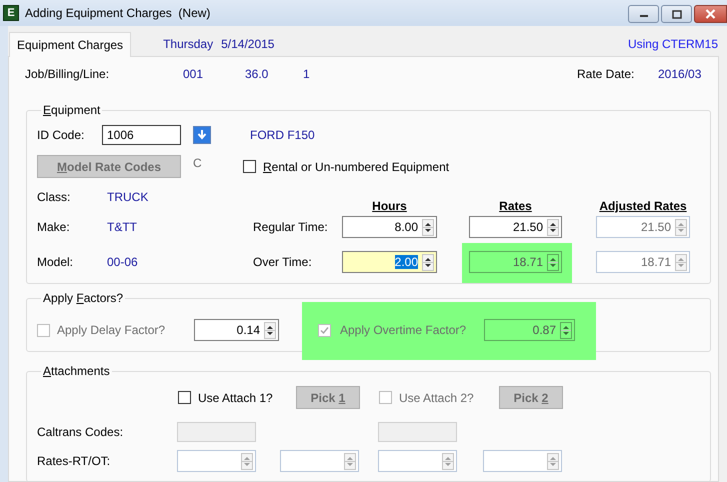 This screenshot has width=727, height=482. Describe the element at coordinates (248, 44) in the screenshot. I see `date-label: 5/14/2015` at that location.